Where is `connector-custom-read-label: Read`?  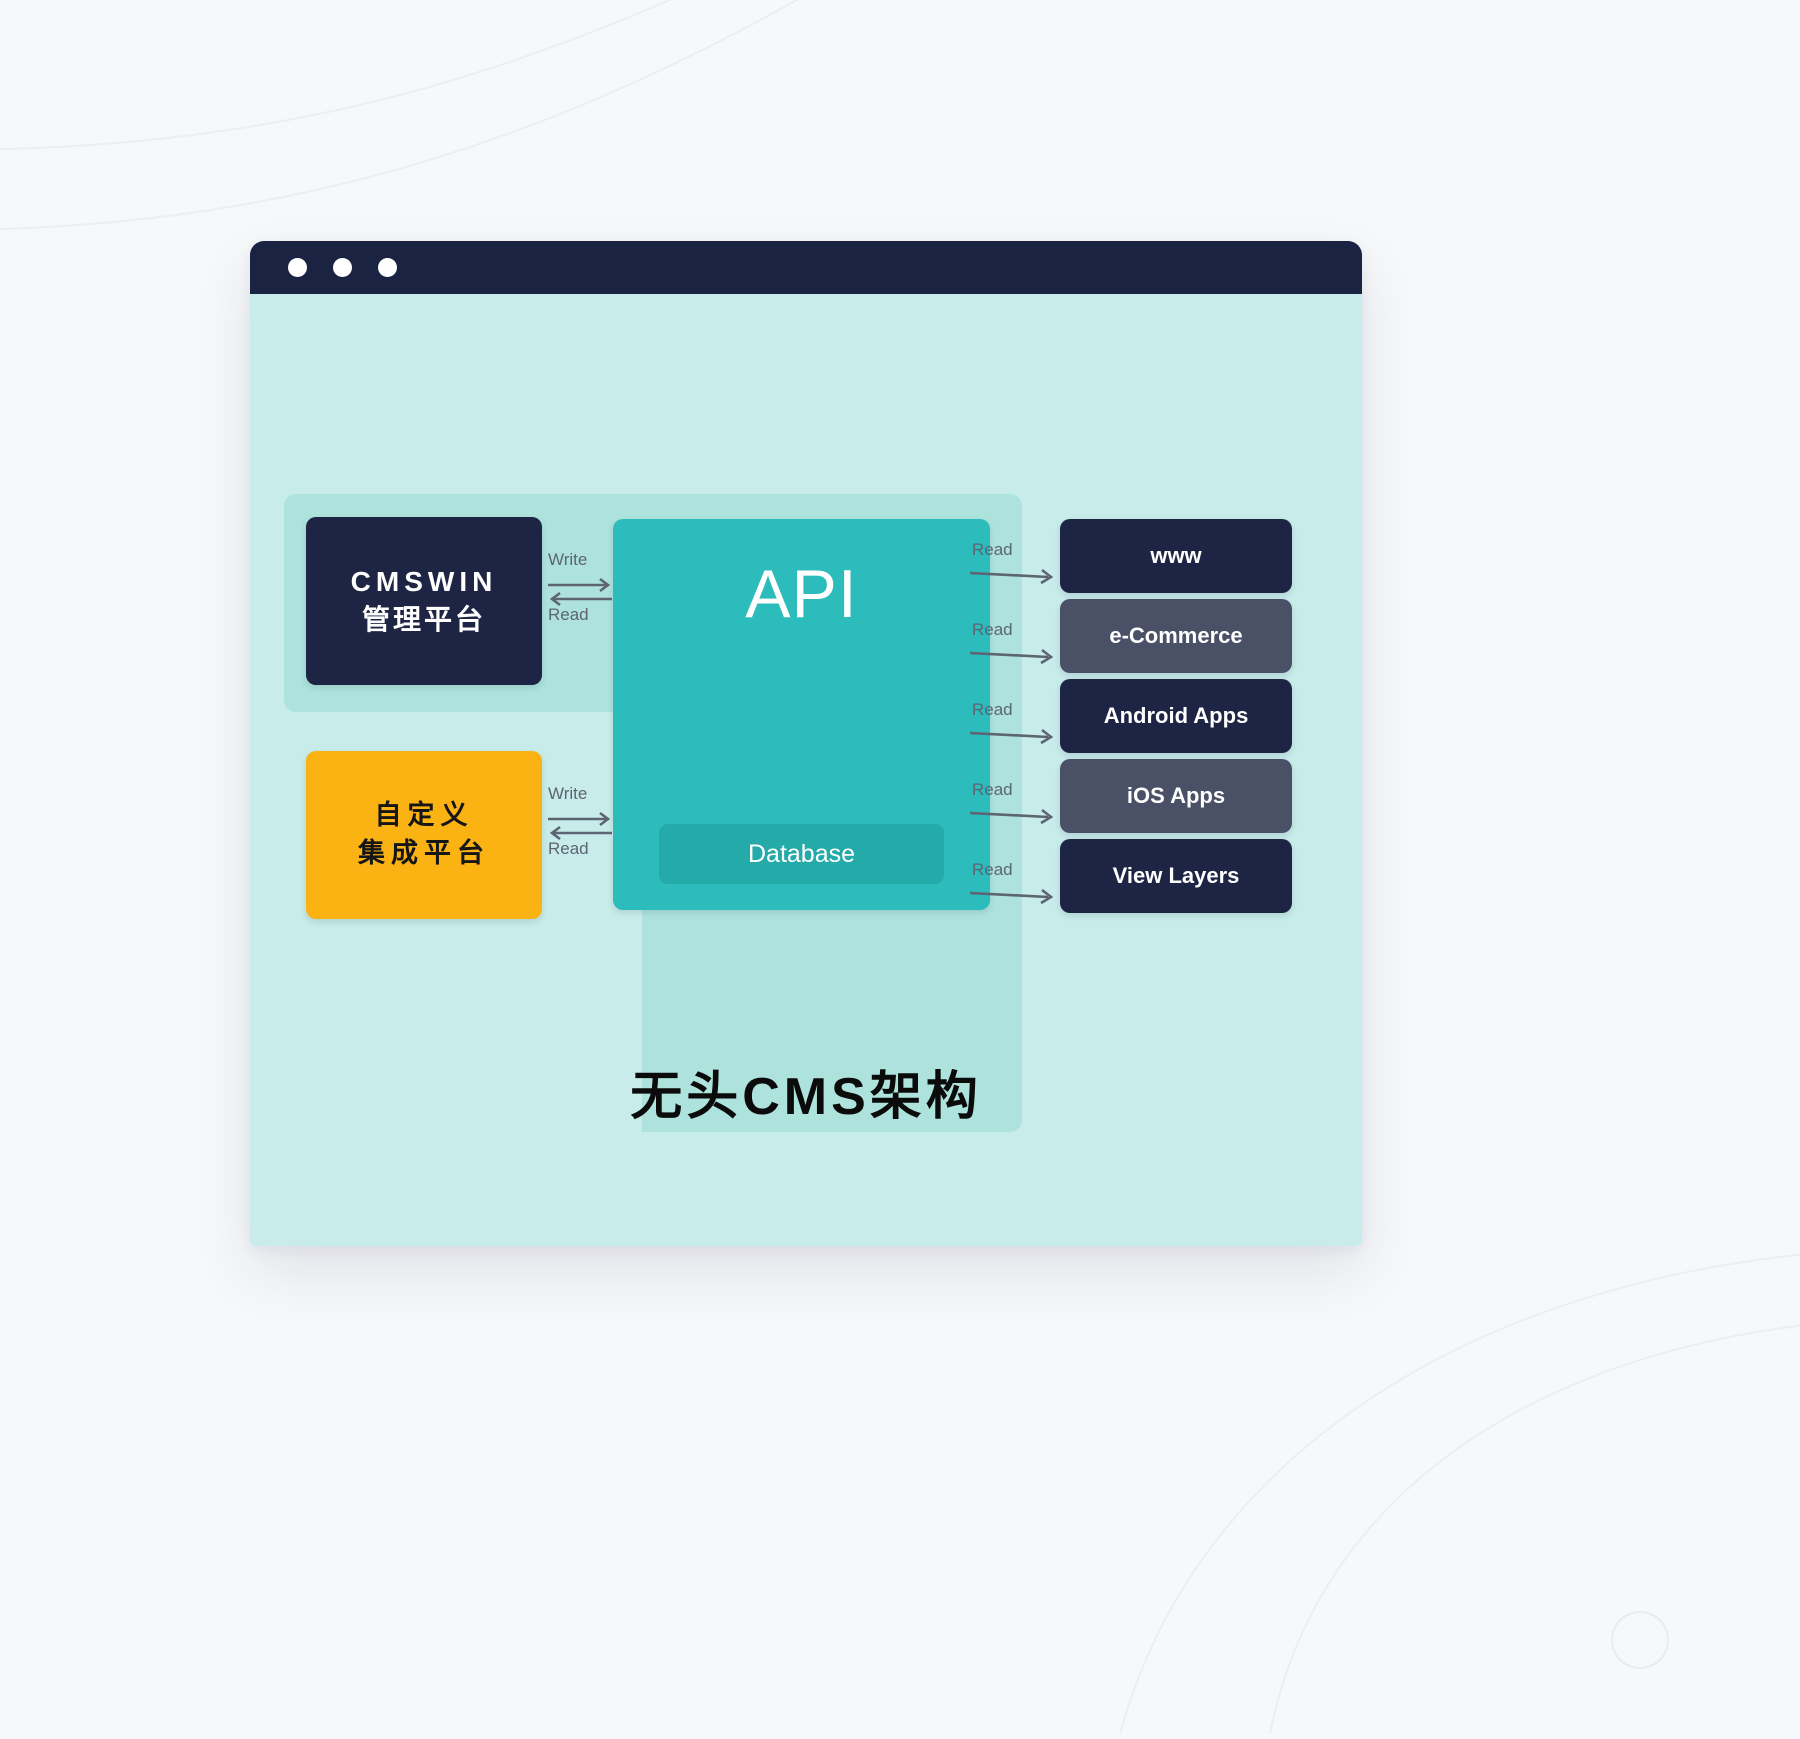
connector-custom-read-label: Read is located at coordinates (568, 848).